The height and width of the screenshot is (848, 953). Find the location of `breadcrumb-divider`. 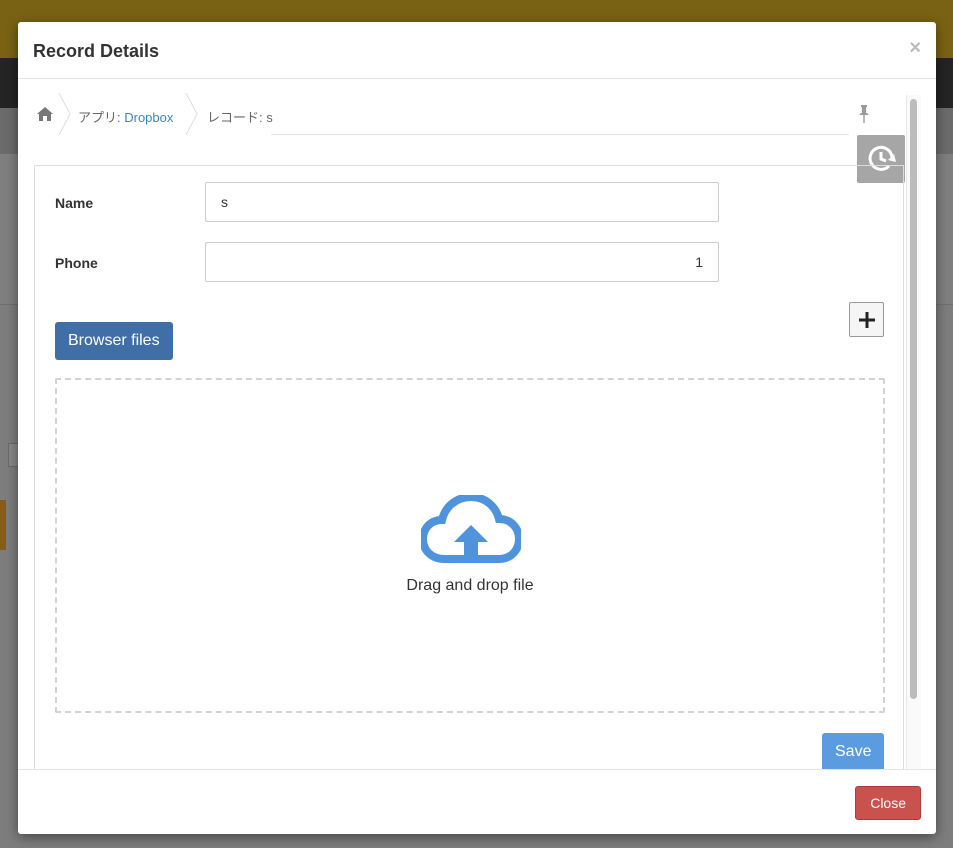

breadcrumb-divider is located at coordinates (560, 134).